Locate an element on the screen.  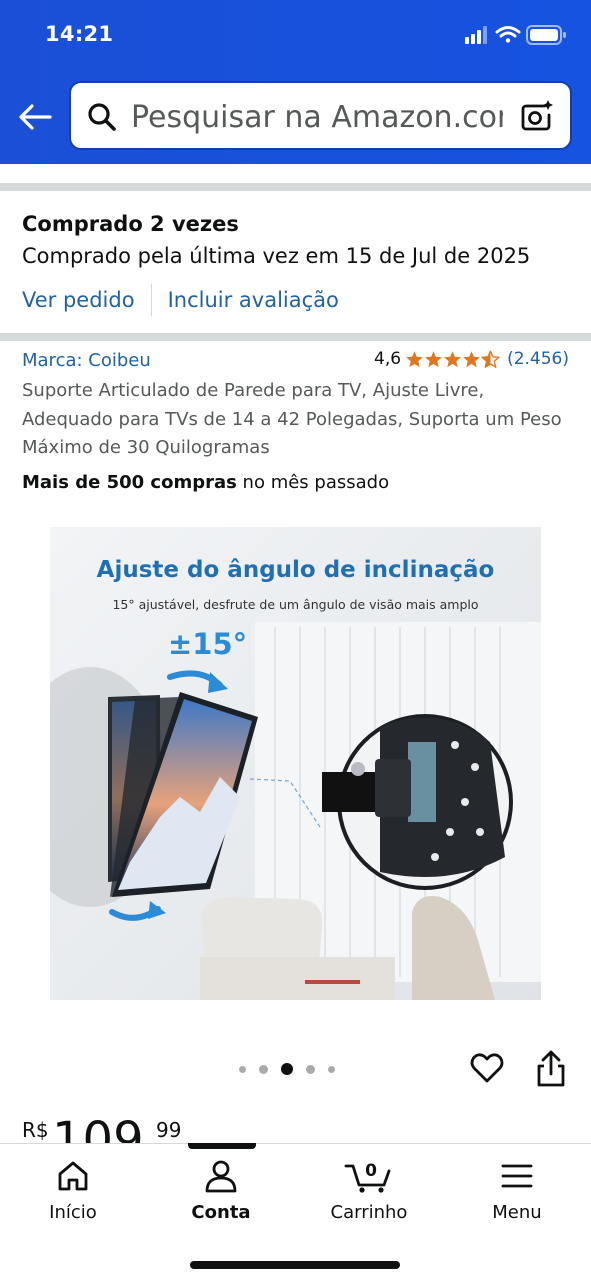
nav-item-account: Conta is located at coordinates (221, 1190).